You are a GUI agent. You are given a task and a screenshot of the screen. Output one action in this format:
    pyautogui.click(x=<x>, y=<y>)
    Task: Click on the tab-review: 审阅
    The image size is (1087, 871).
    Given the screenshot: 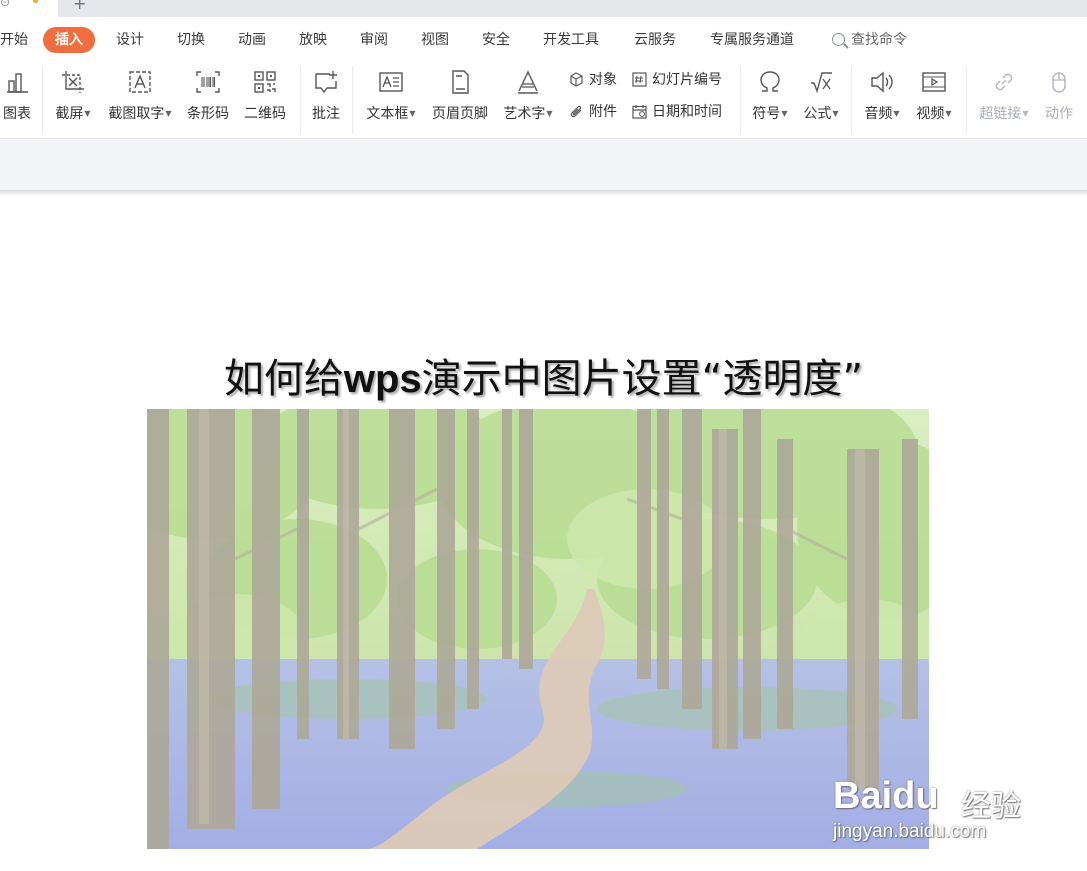 What is the action you would take?
    pyautogui.click(x=374, y=40)
    